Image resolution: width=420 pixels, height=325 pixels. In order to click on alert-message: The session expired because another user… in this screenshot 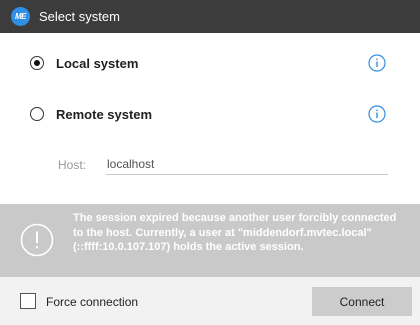, I will do `click(235, 232)`.